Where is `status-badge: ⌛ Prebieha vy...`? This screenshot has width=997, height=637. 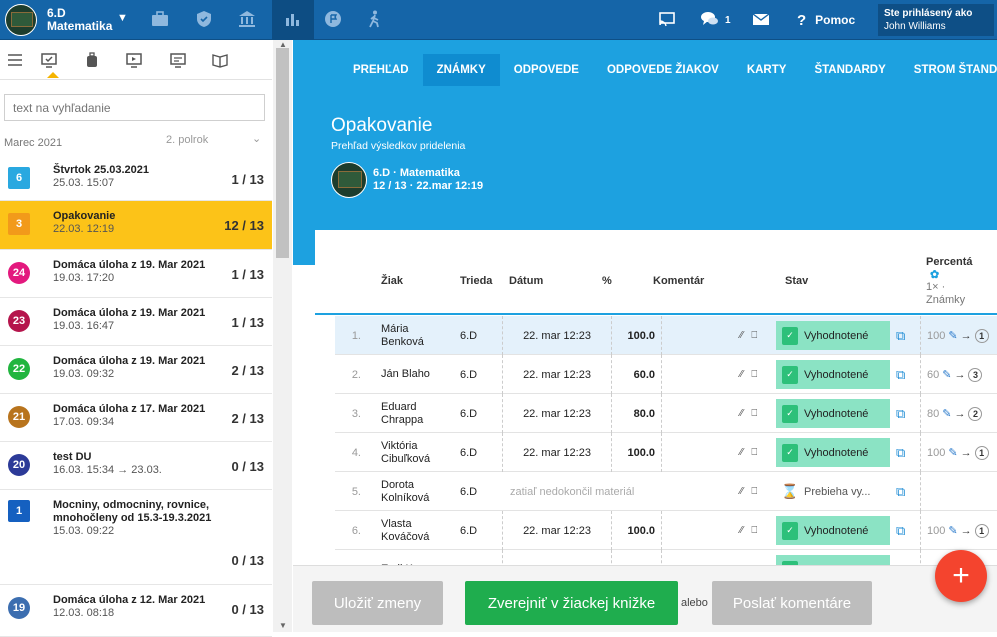
status-badge: ⌛ Prebieha vy... is located at coordinates (833, 491).